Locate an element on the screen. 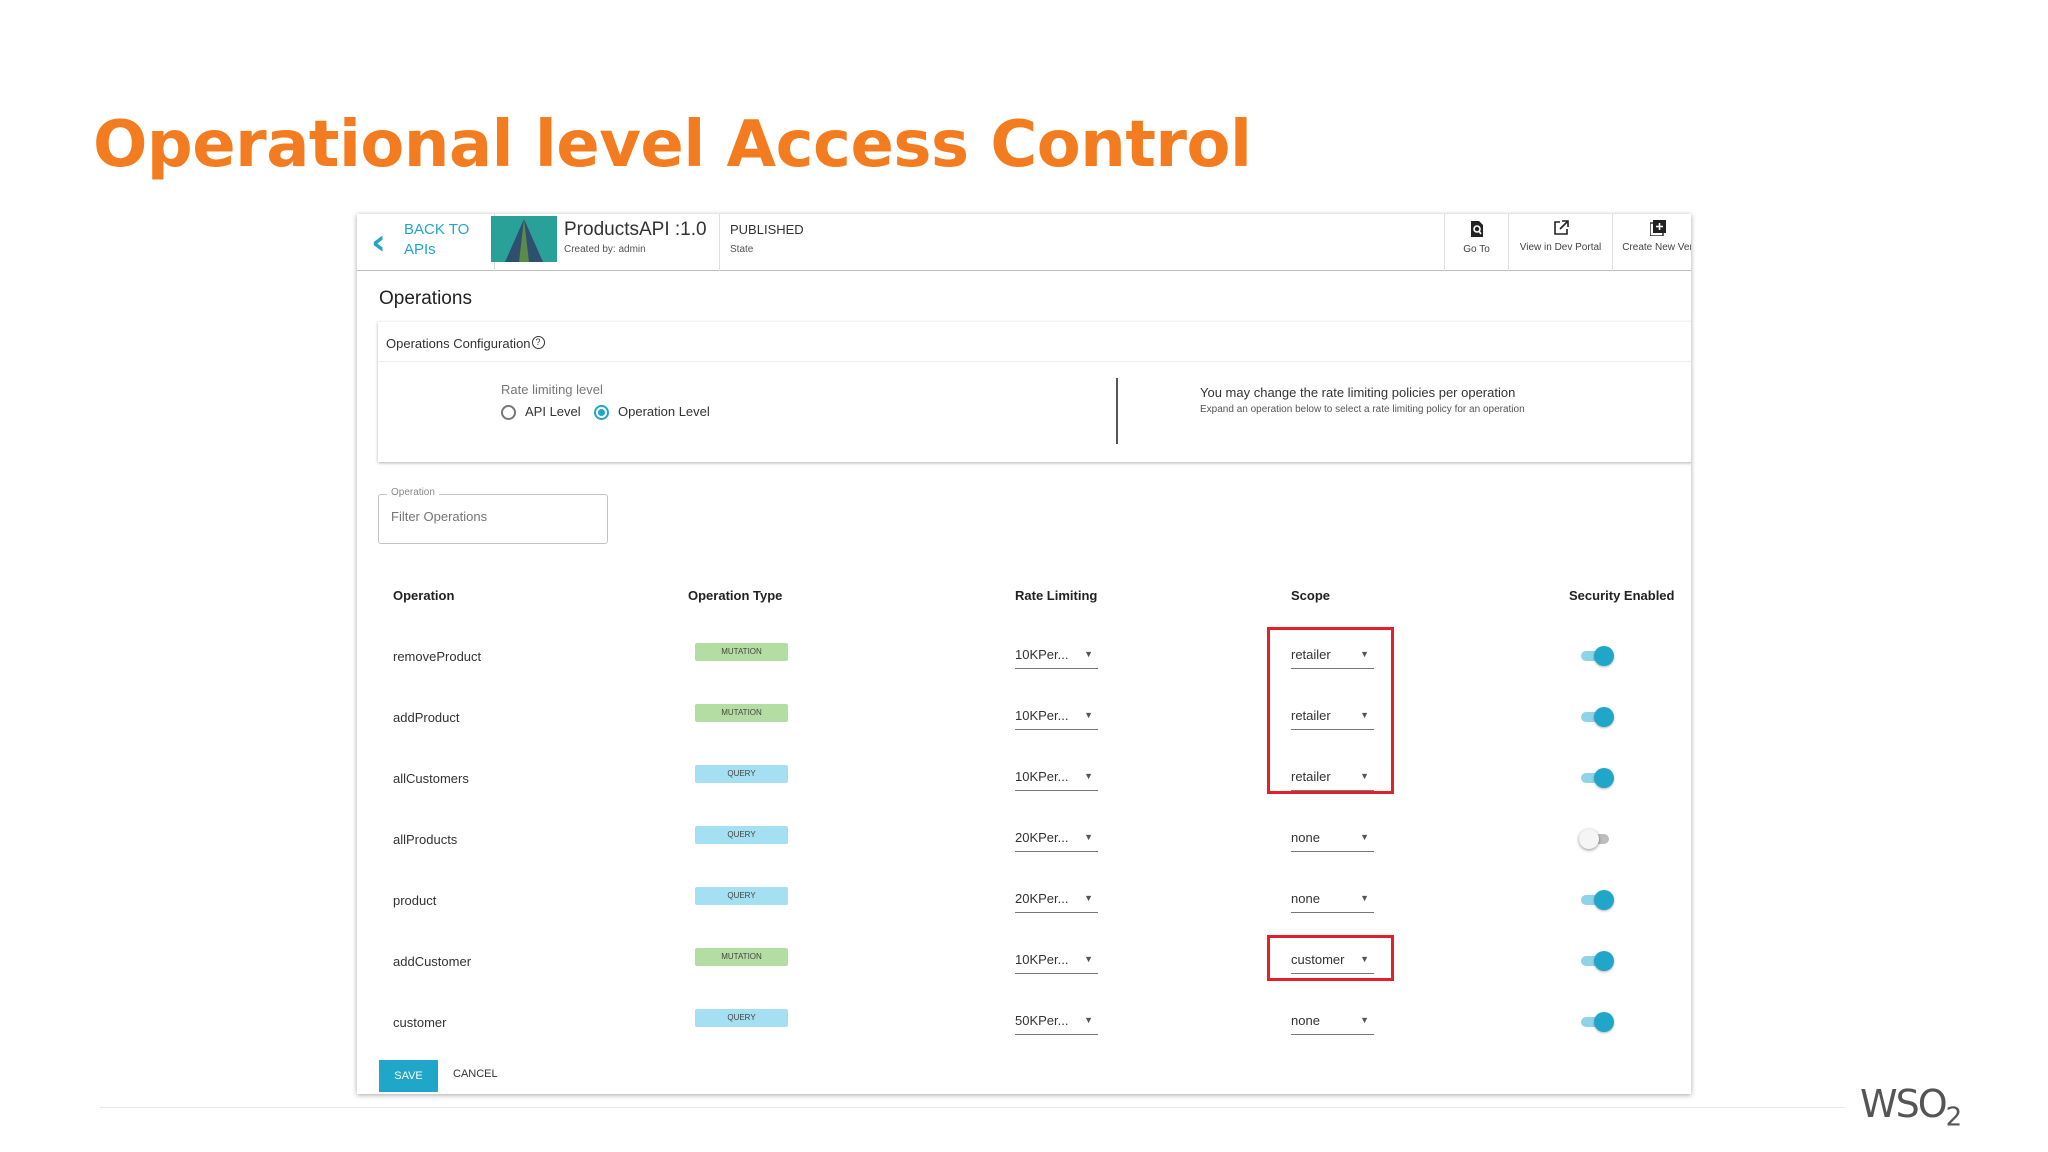  filter-label: Operation is located at coordinates (413, 492).